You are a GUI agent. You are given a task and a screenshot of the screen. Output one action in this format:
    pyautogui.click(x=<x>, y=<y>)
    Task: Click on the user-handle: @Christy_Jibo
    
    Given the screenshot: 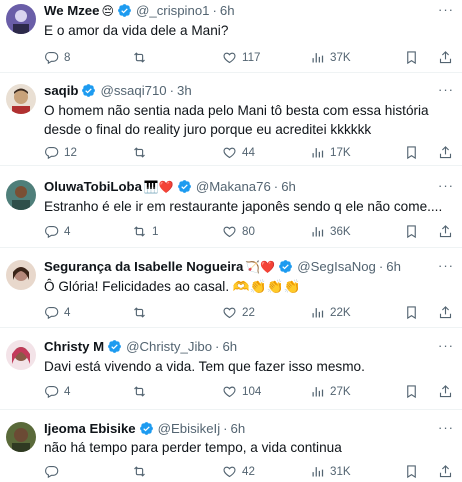 What is the action you would take?
    pyautogui.click(x=169, y=346)
    